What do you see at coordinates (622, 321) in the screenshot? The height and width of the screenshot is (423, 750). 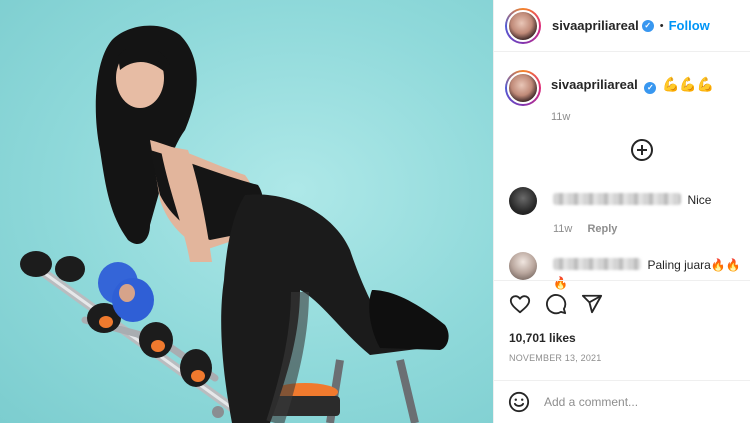 I see `post-actions-section: 10,701 likes NOVEMBER 13, 2021` at bounding box center [622, 321].